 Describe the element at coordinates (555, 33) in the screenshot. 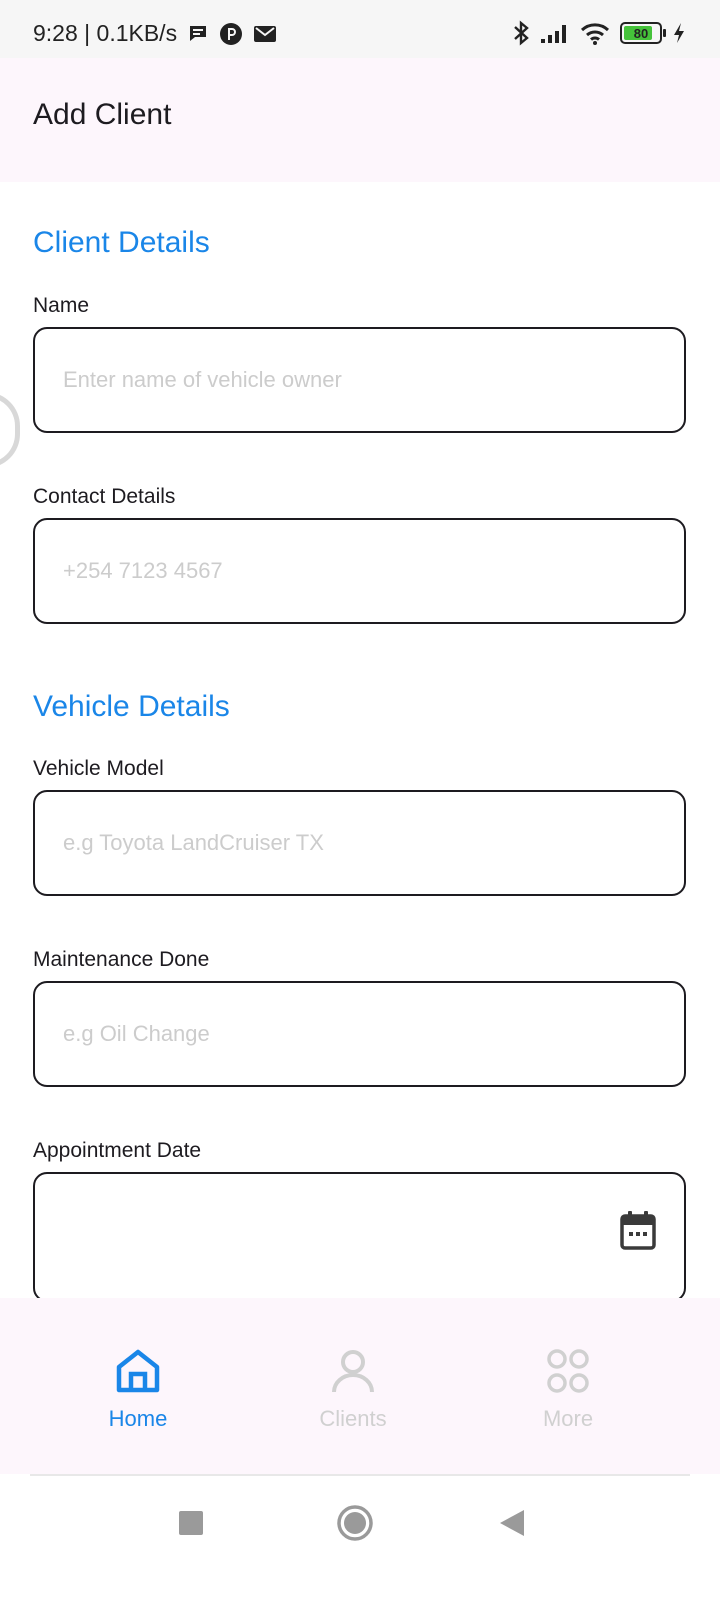

I see `signal-icon` at that location.